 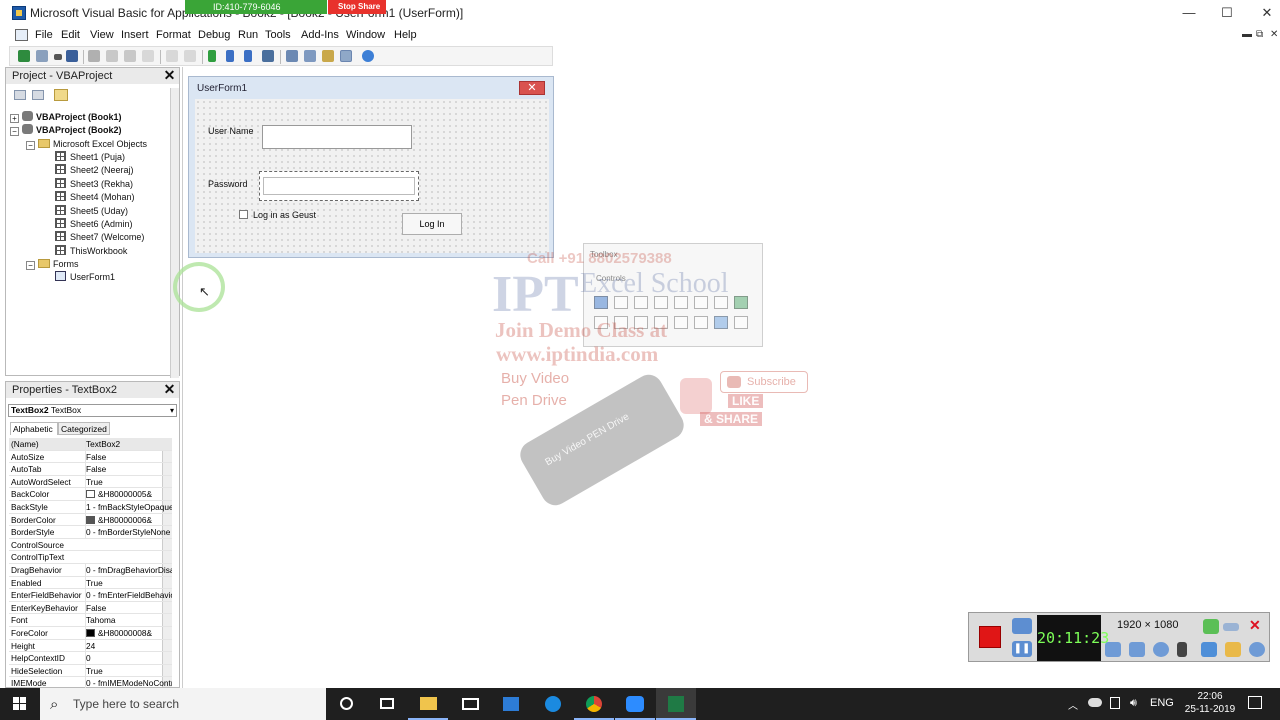 What do you see at coordinates (20, 95) in the screenshot?
I see `view-code-icon` at bounding box center [20, 95].